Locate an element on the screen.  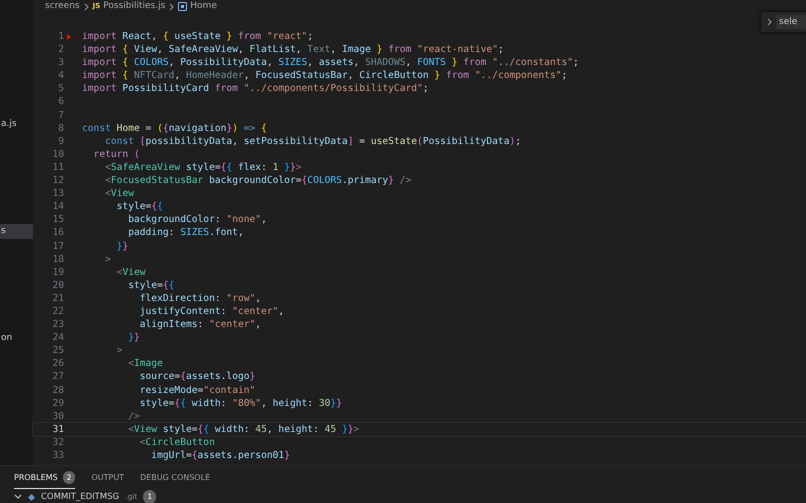
line-number: 13 is located at coordinates (57, 193).